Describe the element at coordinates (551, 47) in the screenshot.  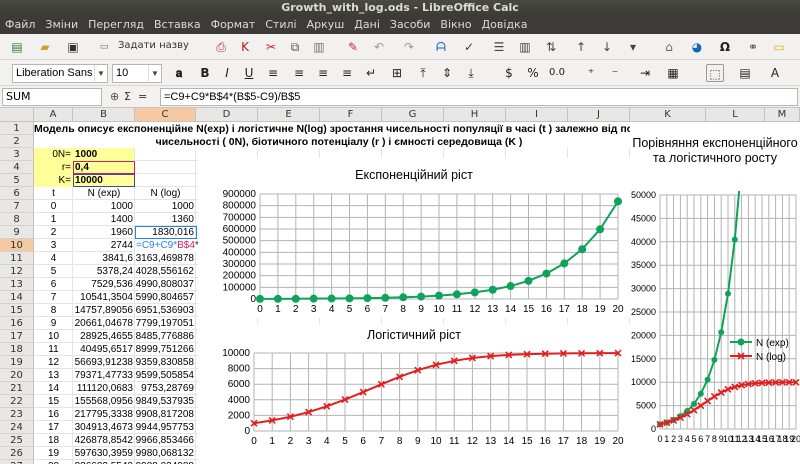
I see `sort-icon: ⇅` at that location.